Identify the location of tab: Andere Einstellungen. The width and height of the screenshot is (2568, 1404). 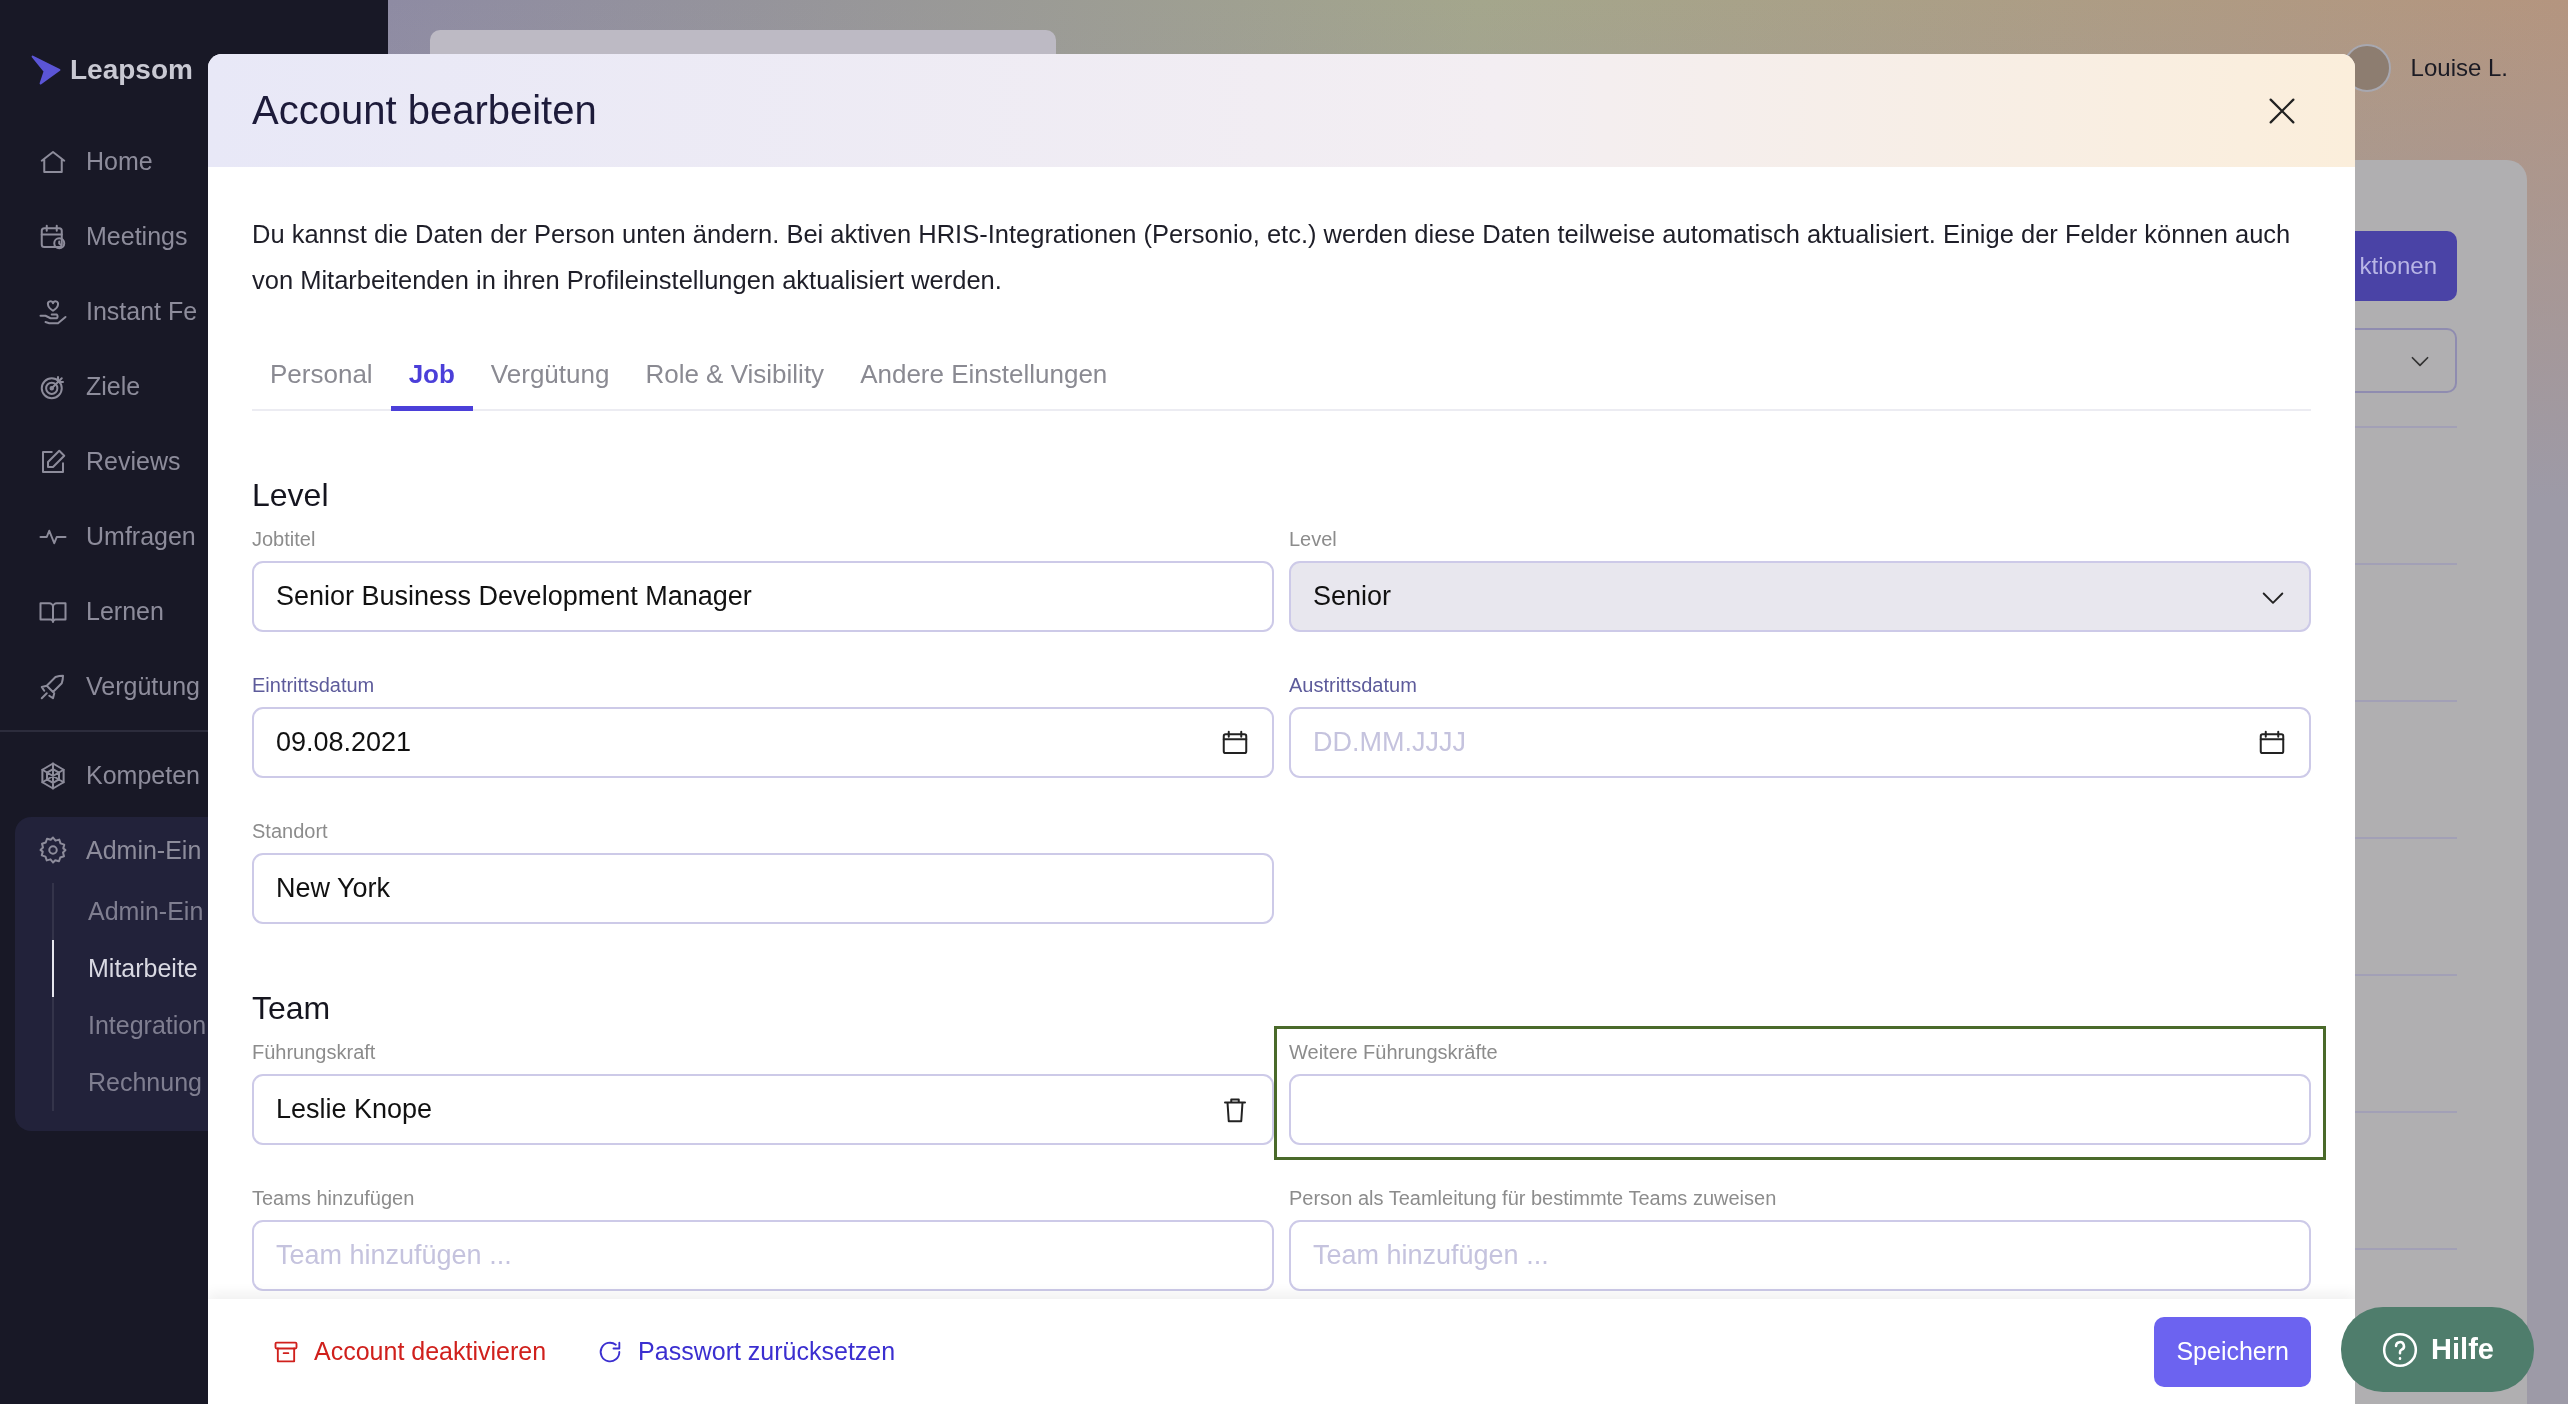
(984, 377).